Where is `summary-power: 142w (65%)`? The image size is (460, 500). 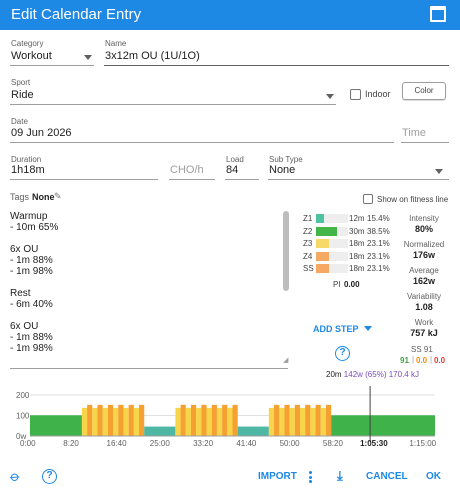 summary-power: 142w (65%) is located at coordinates (365, 374).